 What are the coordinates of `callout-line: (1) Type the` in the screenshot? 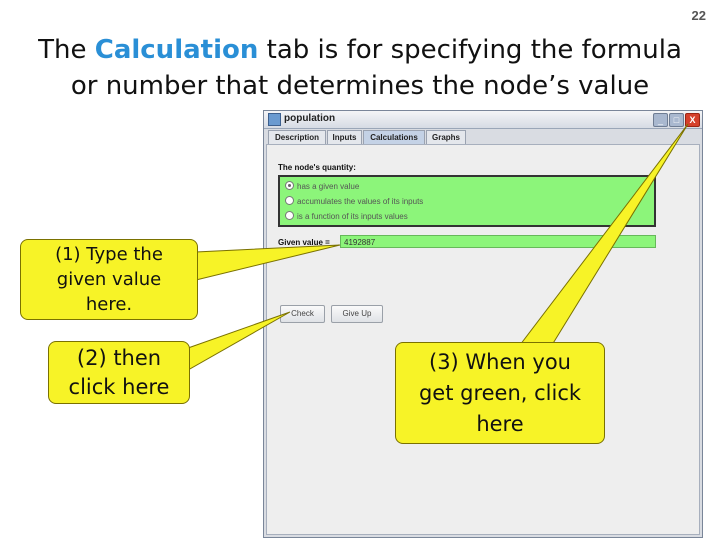 It's located at (109, 254).